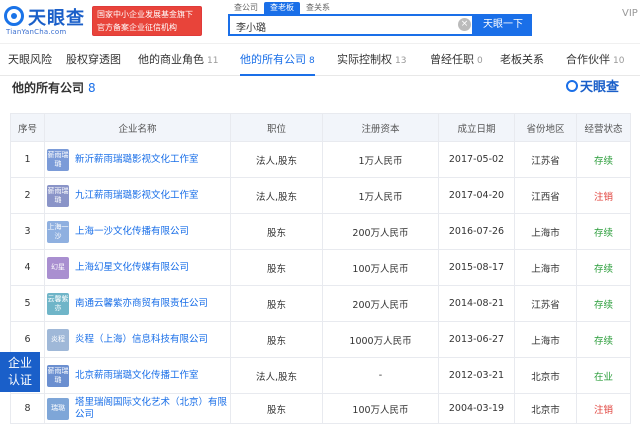 The width and height of the screenshot is (640, 427). Describe the element at coordinates (151, 409) in the screenshot. I see `company-name-link: 塔里瑞阁国际文化艺术（北京）有限公司` at that location.